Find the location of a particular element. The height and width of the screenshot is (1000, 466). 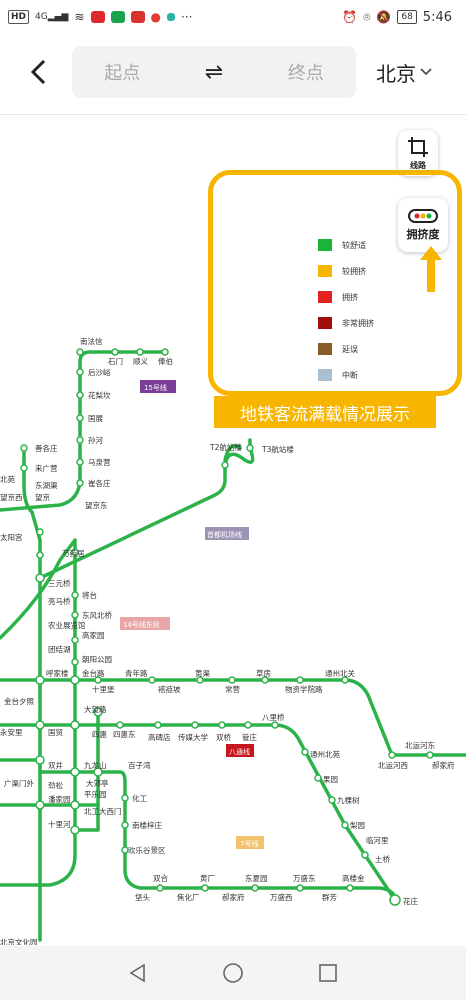

station-label: 广渠门外 is located at coordinates (19, 783).